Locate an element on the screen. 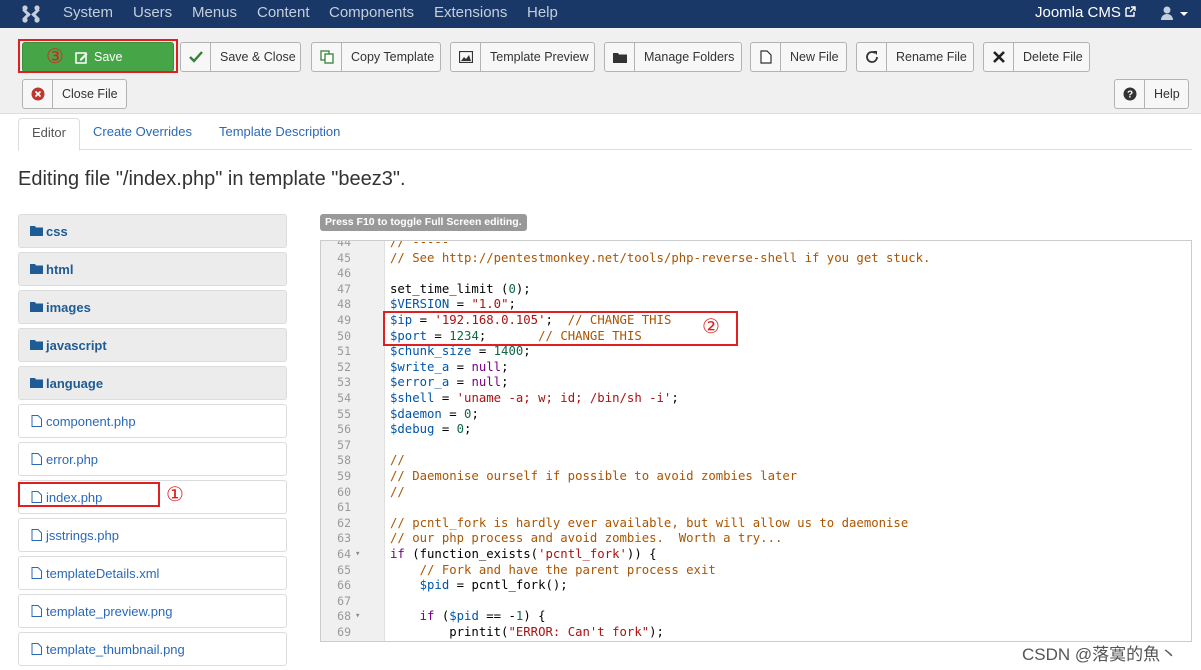 Image resolution: width=1201 pixels, height=670 pixels. times-icon is located at coordinates (999, 57).